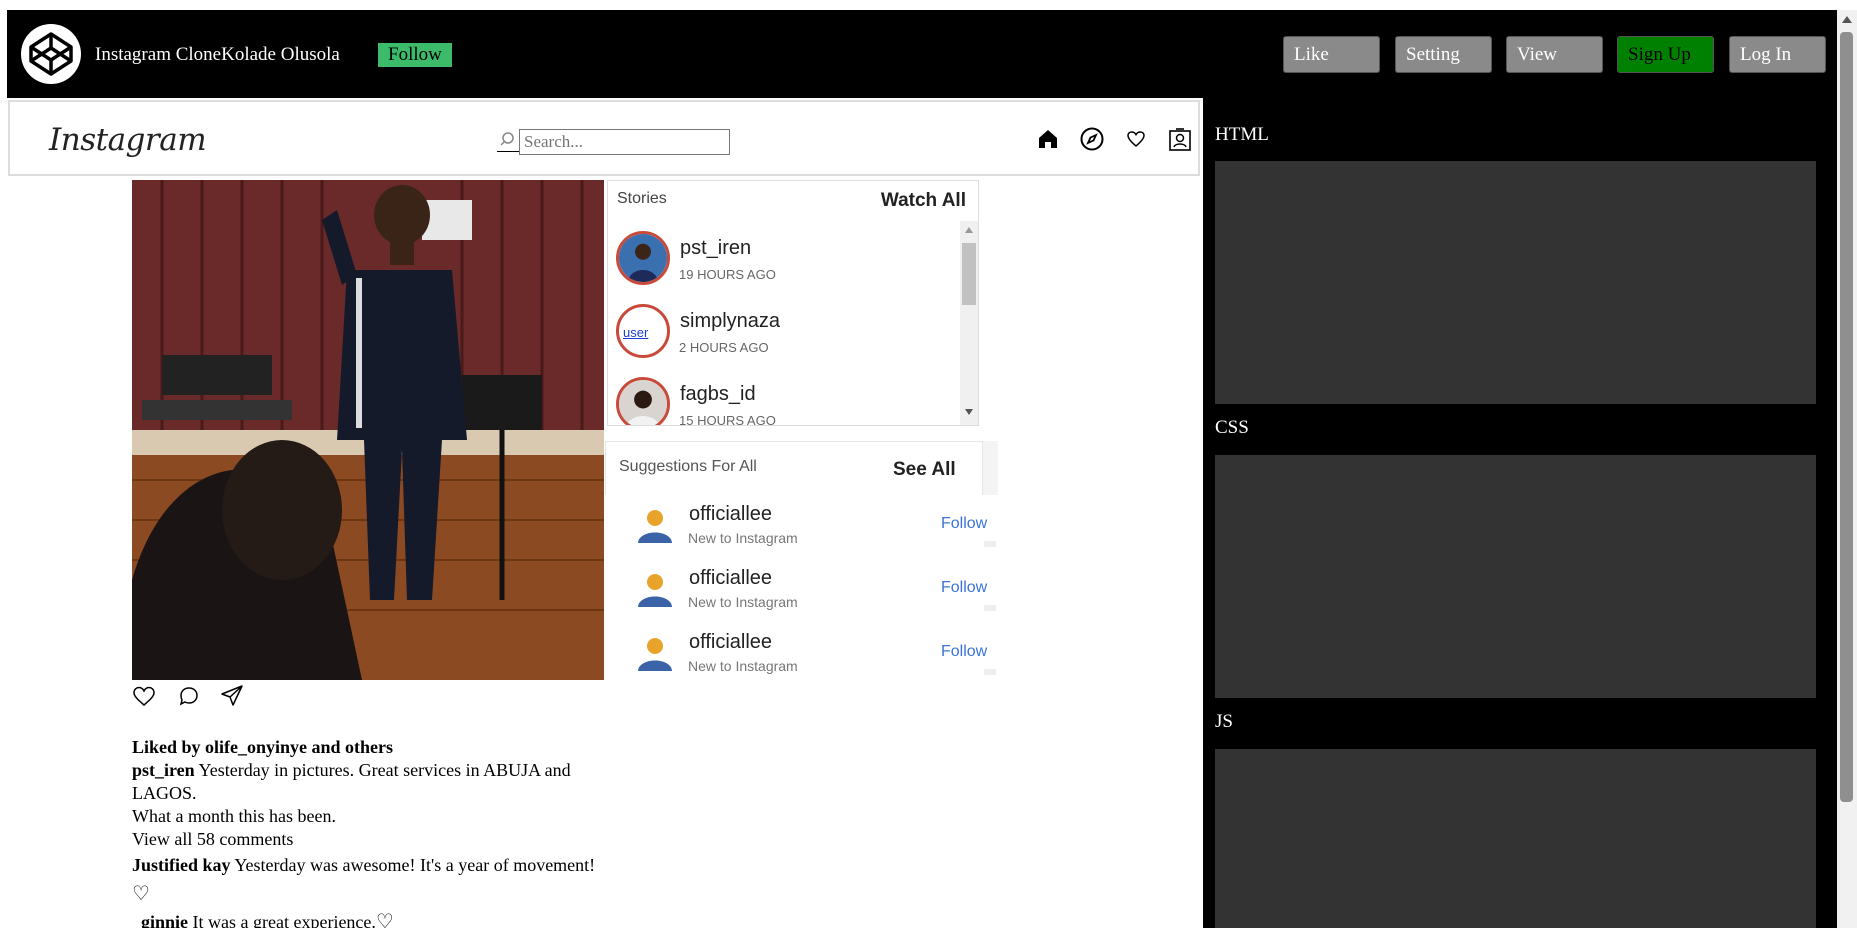 The width and height of the screenshot is (1857, 928). I want to click on watch-all-link: Watch All, so click(923, 201).